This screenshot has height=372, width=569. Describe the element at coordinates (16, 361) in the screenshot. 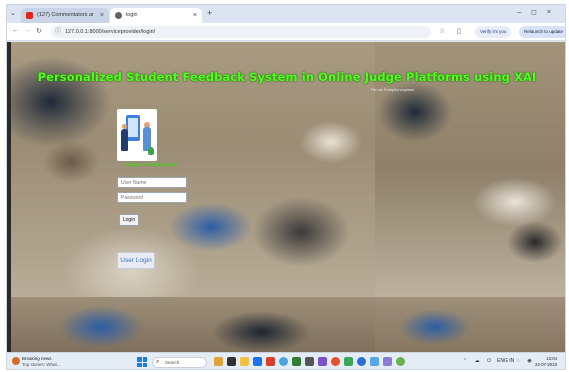

I see `news-icon` at that location.